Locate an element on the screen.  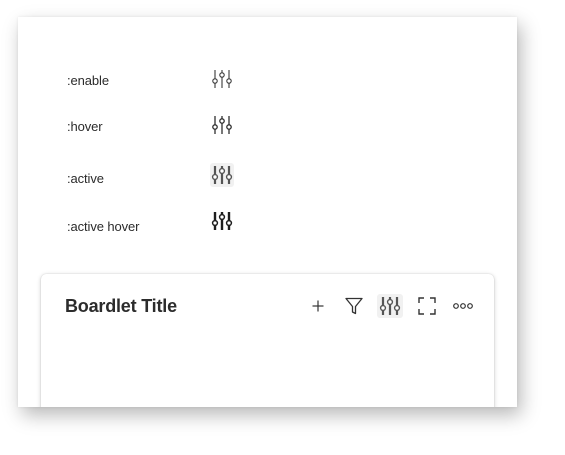
fullscreen-button is located at coordinates (427, 306).